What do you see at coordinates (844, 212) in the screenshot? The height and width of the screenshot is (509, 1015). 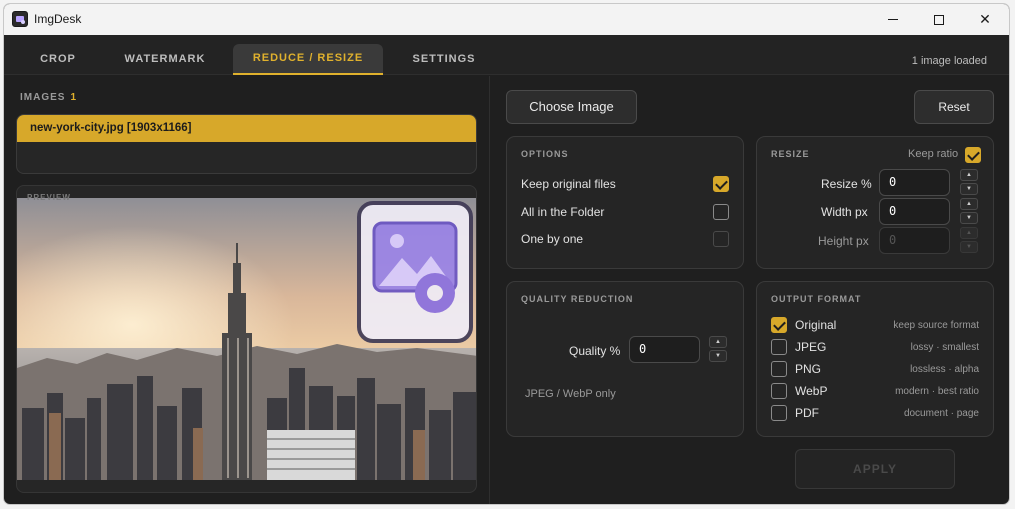 I see `width-label: Width px` at bounding box center [844, 212].